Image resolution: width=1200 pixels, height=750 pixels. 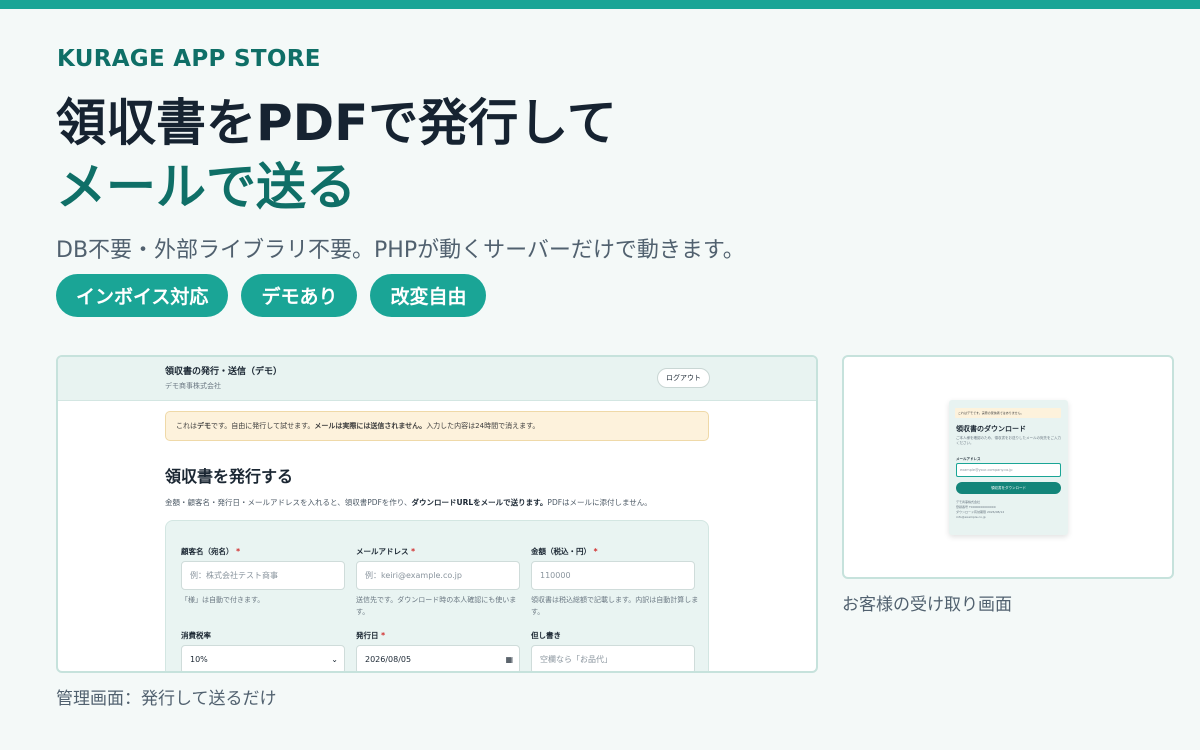 What do you see at coordinates (386, 551) in the screenshot?
I see `email-label: メールアドレス *` at bounding box center [386, 551].